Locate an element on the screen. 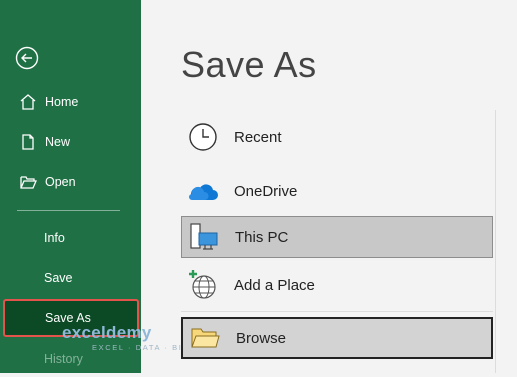  new-document-icon is located at coordinates (28, 142).